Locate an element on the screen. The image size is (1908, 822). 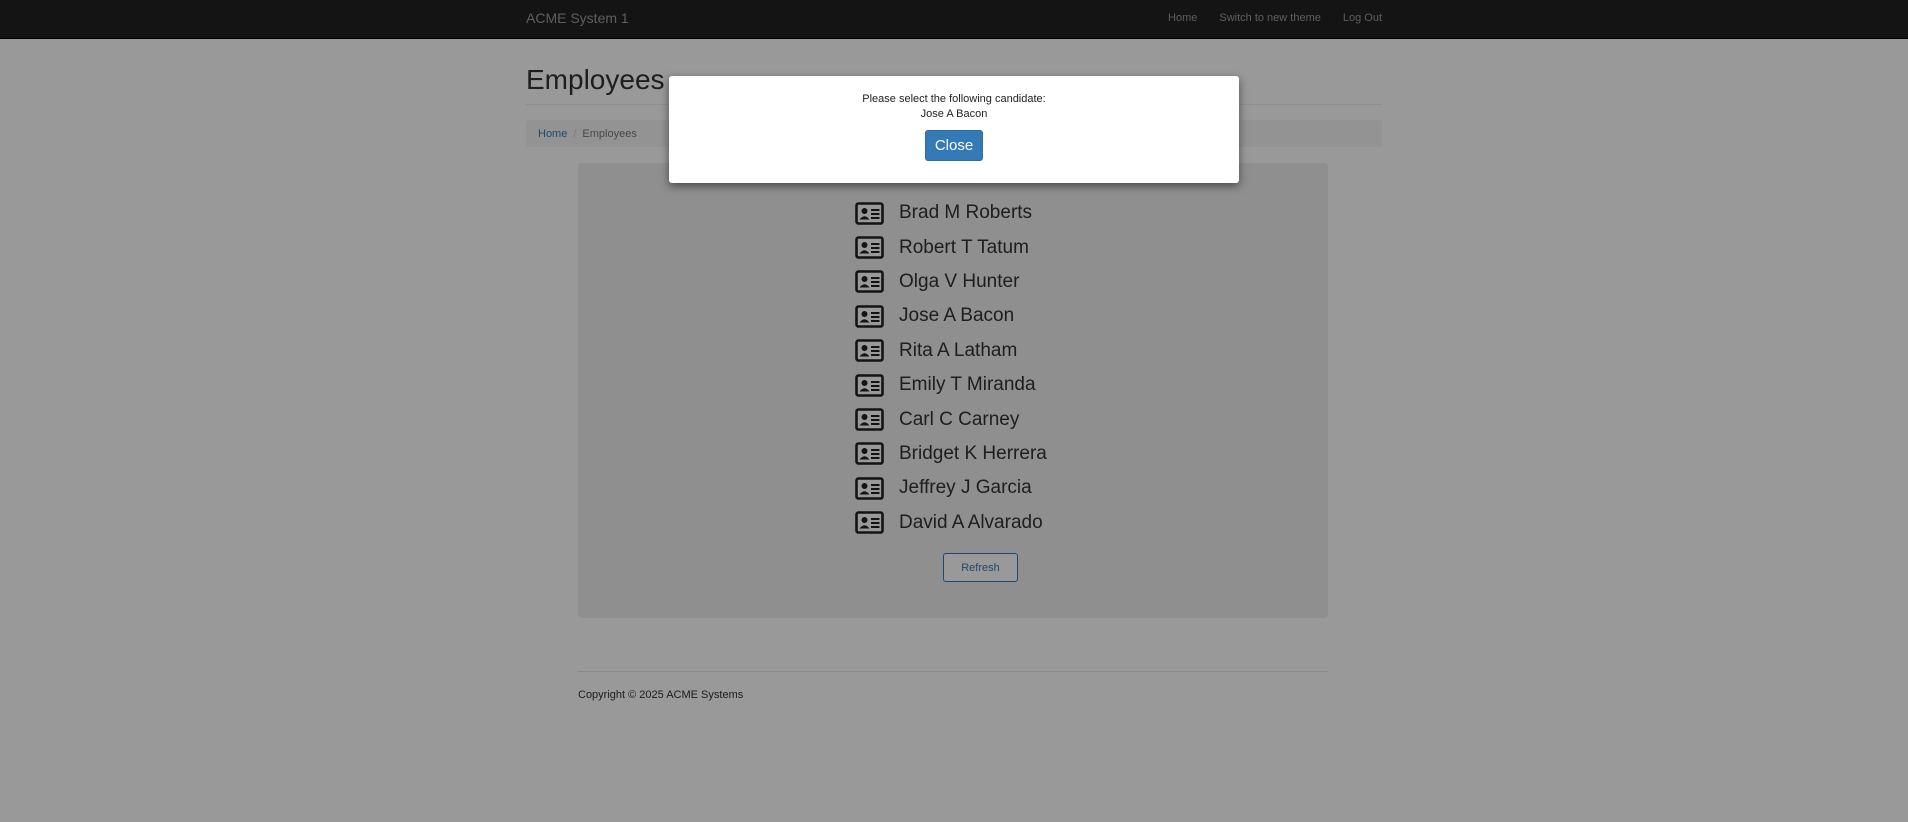
modal-message: Please select the following candidate: is located at coordinates (954, 99).